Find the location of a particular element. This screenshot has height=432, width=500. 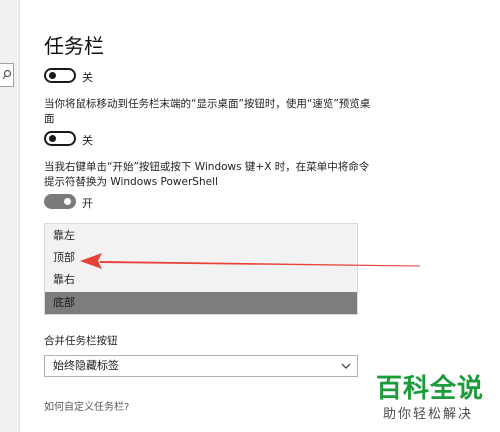

arrow-shaft is located at coordinates (260, 264).